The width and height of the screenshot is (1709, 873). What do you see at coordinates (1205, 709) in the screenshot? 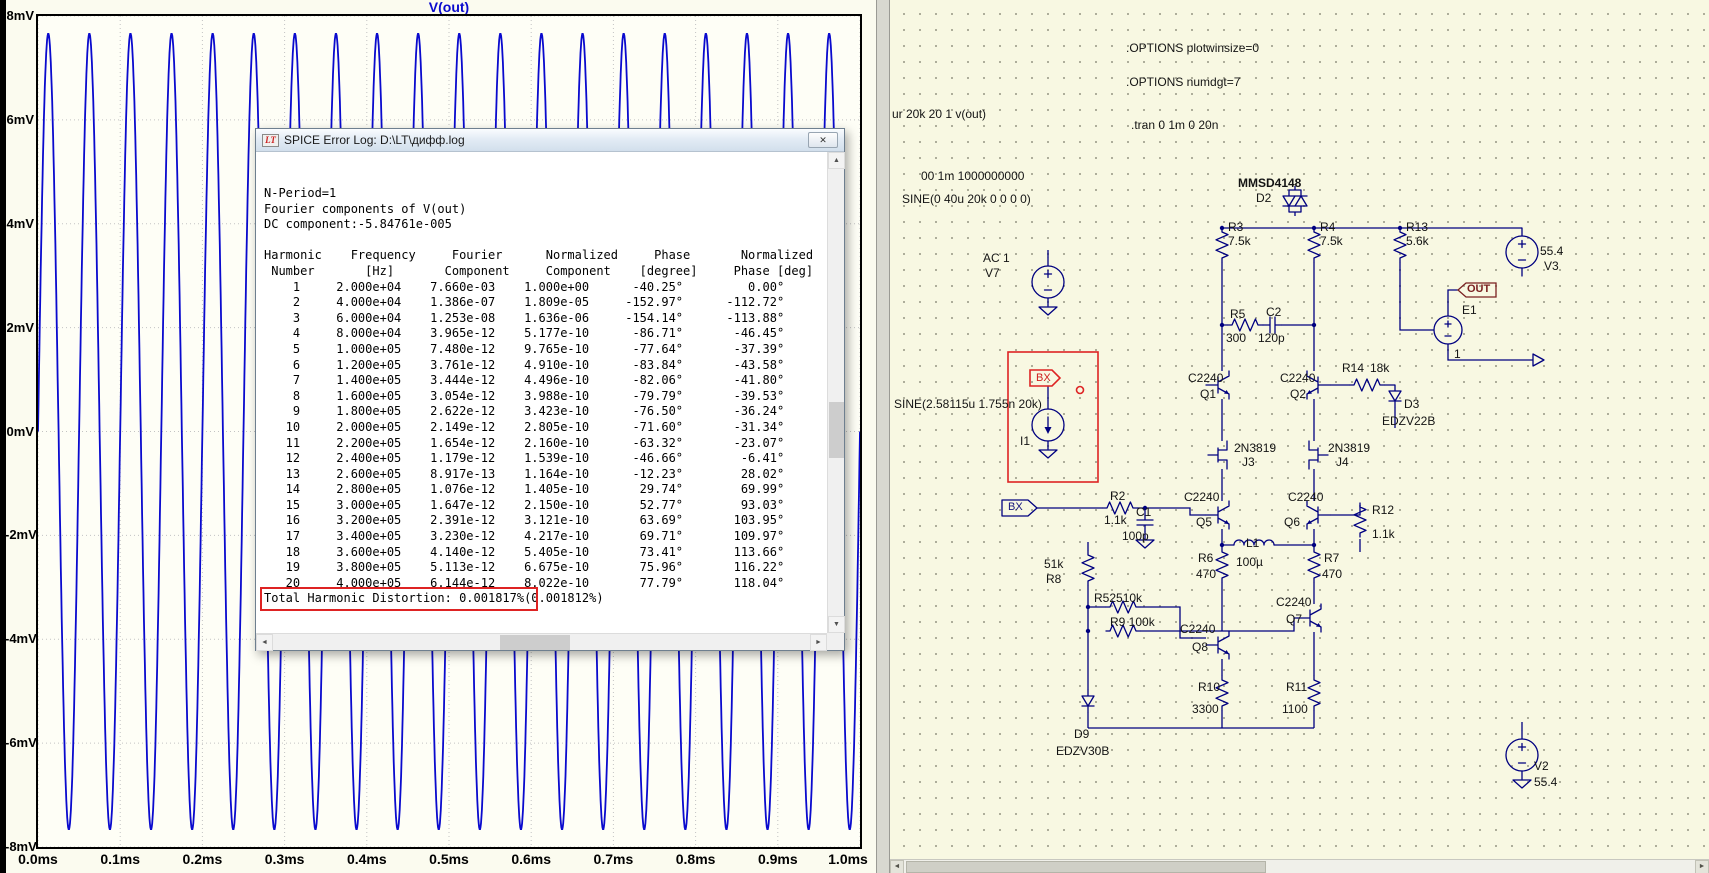
I see `schematic-label-r10-val: 3300` at bounding box center [1205, 709].